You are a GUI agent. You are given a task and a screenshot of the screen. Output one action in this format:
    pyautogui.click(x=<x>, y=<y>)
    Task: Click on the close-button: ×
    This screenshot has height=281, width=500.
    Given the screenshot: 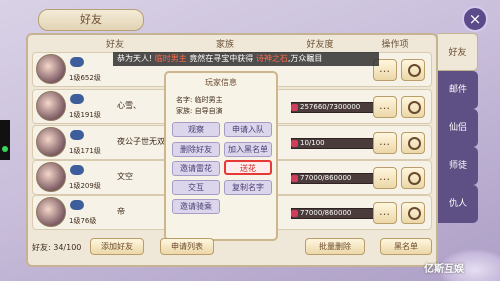 What is the action you would take?
    pyautogui.click(x=475, y=19)
    